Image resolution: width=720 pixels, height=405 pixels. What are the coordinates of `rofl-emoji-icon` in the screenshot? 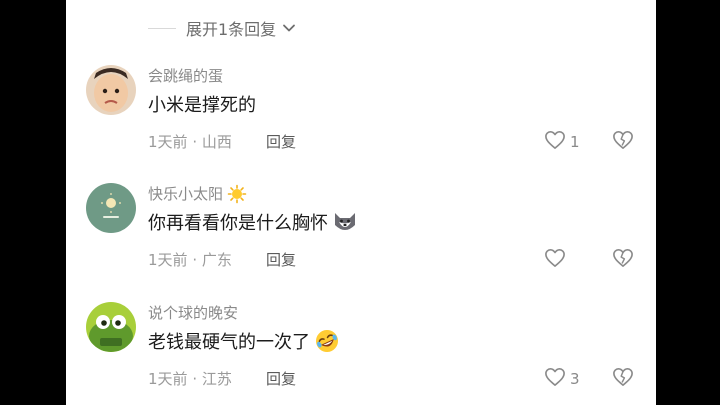 It's located at (327, 341).